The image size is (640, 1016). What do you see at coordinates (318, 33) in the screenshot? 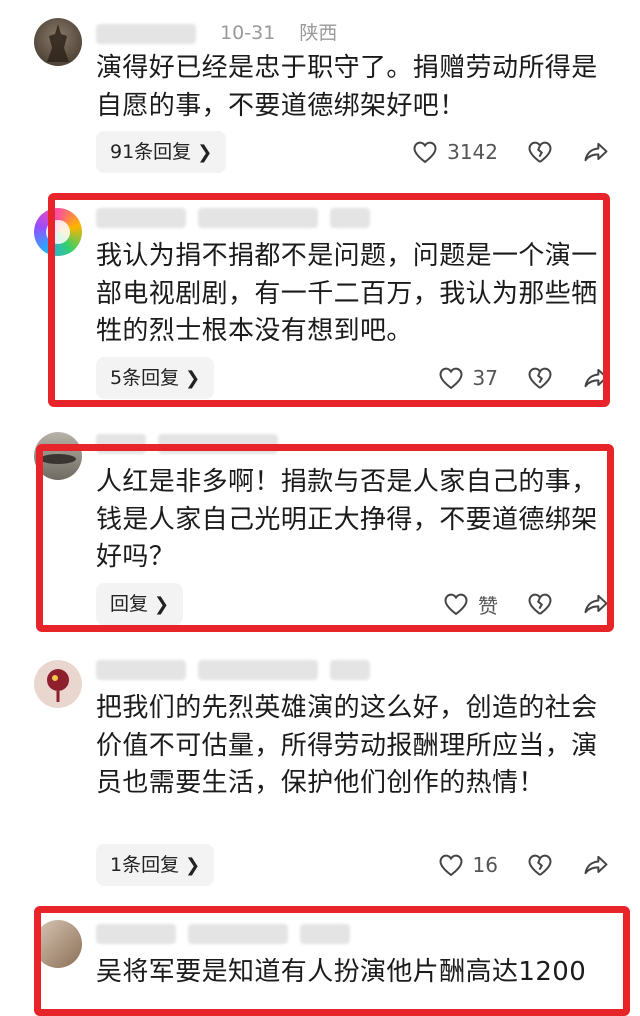
I see `comment-location: 陕西` at bounding box center [318, 33].